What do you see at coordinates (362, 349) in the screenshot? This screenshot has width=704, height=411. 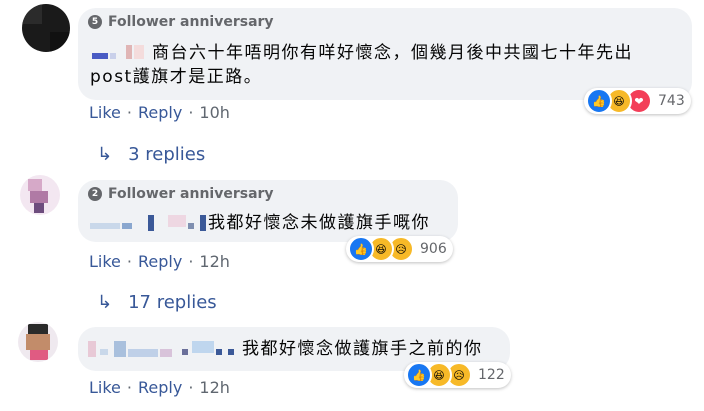 I see `comment-text-line1: 我都好懷念做護旗手之前的你` at bounding box center [362, 349].